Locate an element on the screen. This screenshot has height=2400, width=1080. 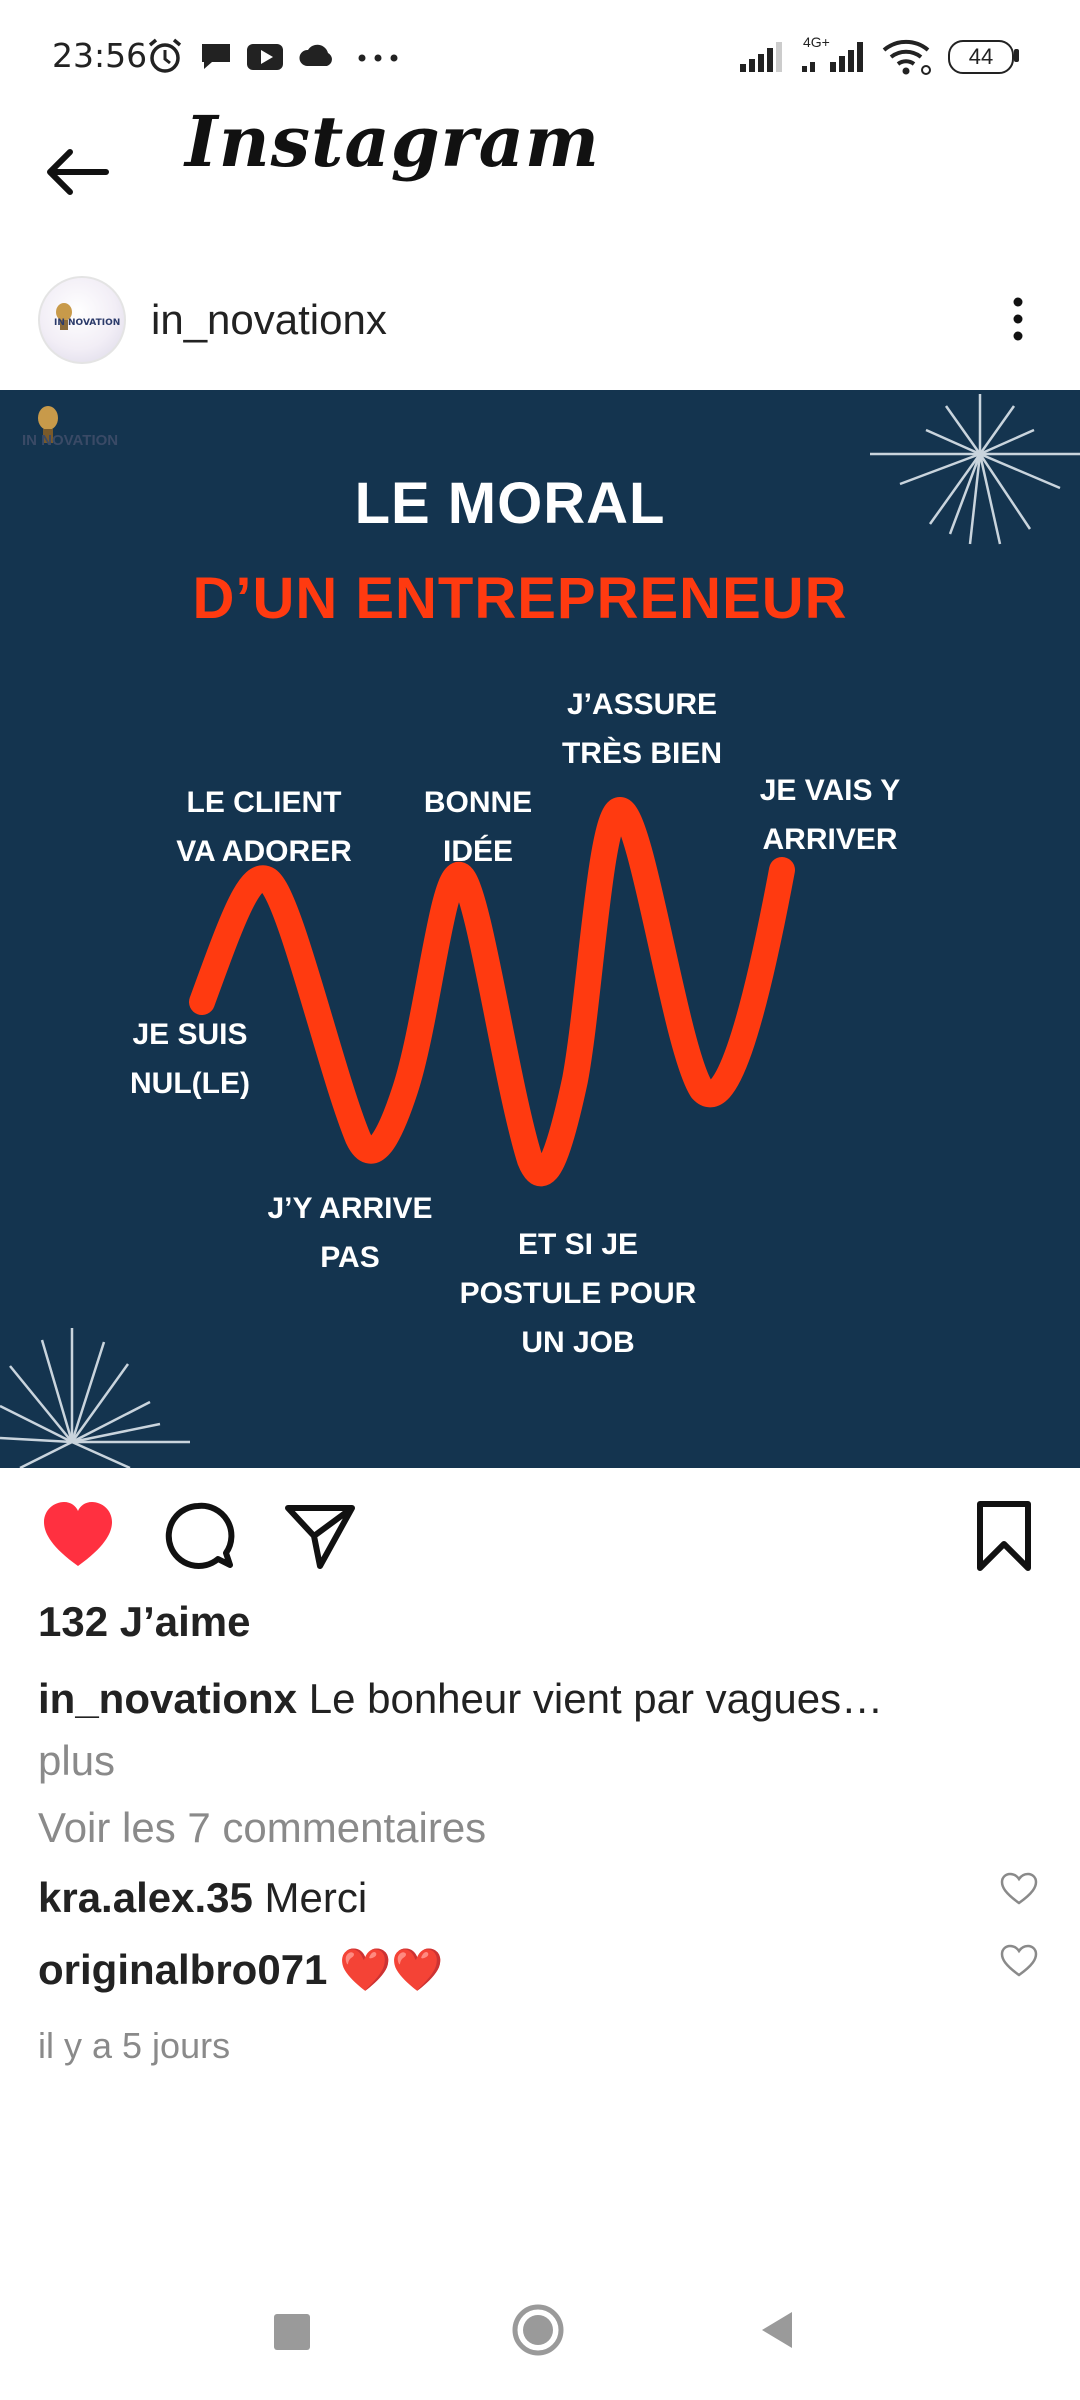
avatar: IN NOVATION is located at coordinates (82, 320).